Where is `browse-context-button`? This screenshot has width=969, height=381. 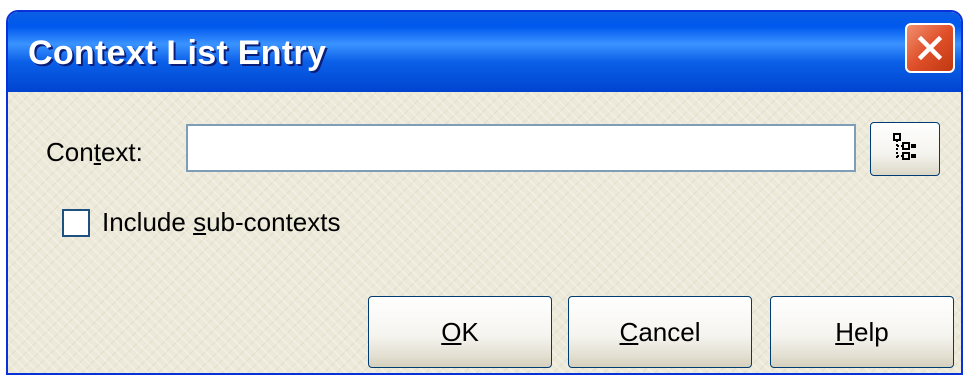 browse-context-button is located at coordinates (905, 149).